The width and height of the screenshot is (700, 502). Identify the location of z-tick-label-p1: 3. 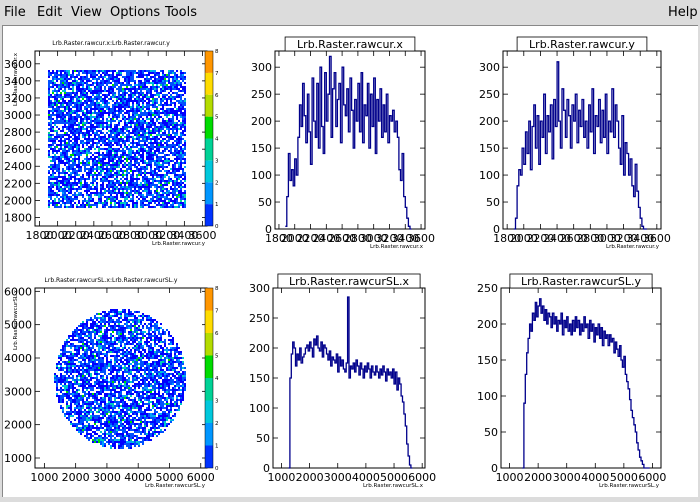
(217, 161).